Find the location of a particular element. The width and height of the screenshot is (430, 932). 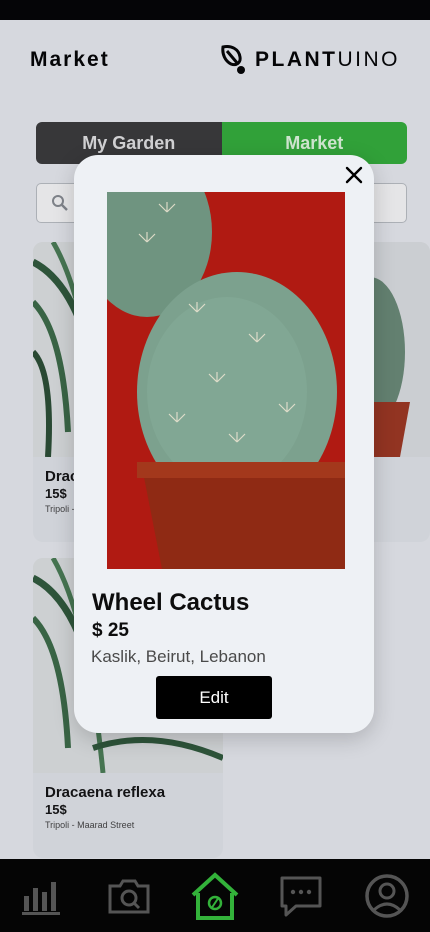

nav-chat is located at coordinates (301, 896).